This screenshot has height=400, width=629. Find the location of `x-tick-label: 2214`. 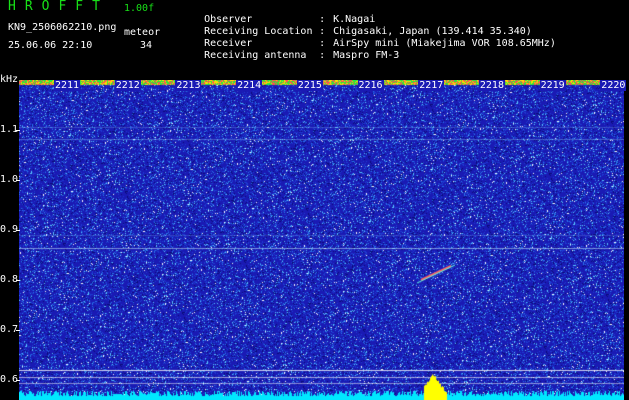

x-tick-label: 2214 is located at coordinates (249, 85).